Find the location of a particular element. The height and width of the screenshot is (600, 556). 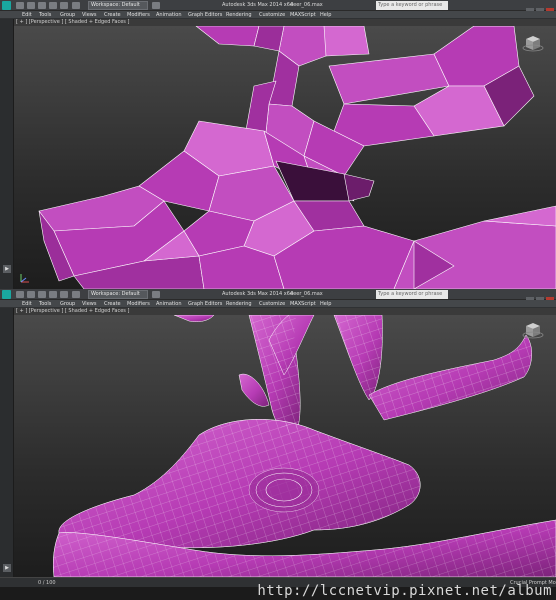

frame-counter: 0 / 100 is located at coordinates (47, 583).